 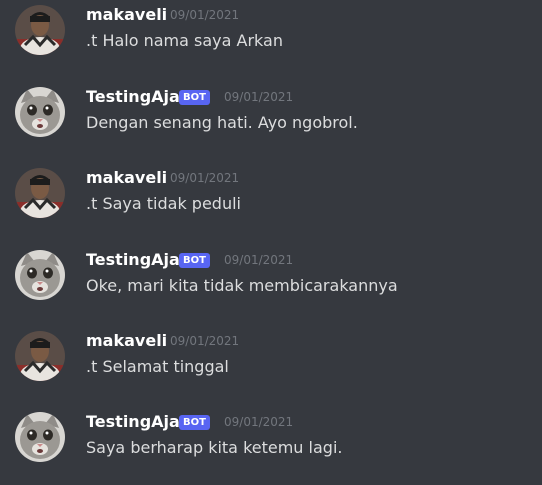 What do you see at coordinates (242, 285) in the screenshot?
I see `message-content: Oke, mari kita tidak membicarakannya` at bounding box center [242, 285].